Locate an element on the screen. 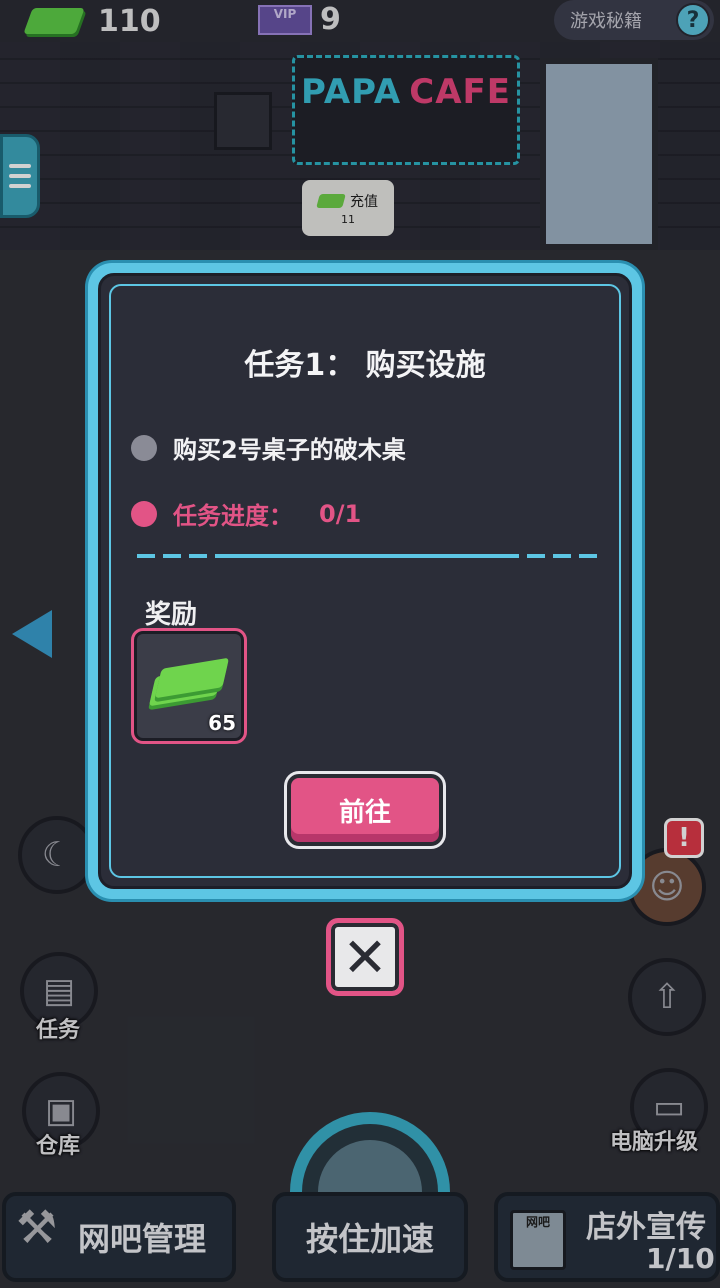  progress-bullet-icon is located at coordinates (144, 513).